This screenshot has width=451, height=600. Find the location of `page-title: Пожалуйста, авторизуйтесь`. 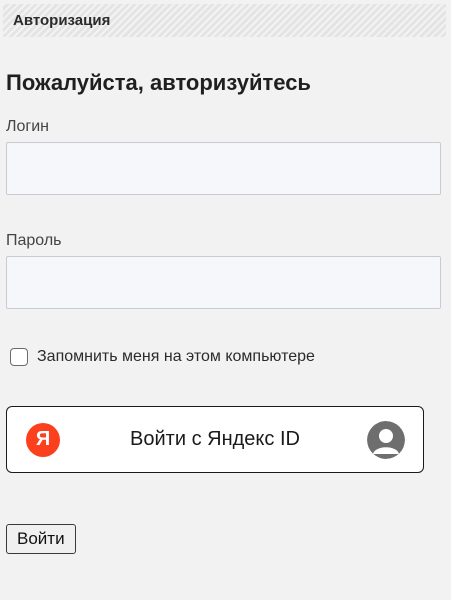

page-title: Пожалуйста, авторизуйтесь is located at coordinates (158, 82).